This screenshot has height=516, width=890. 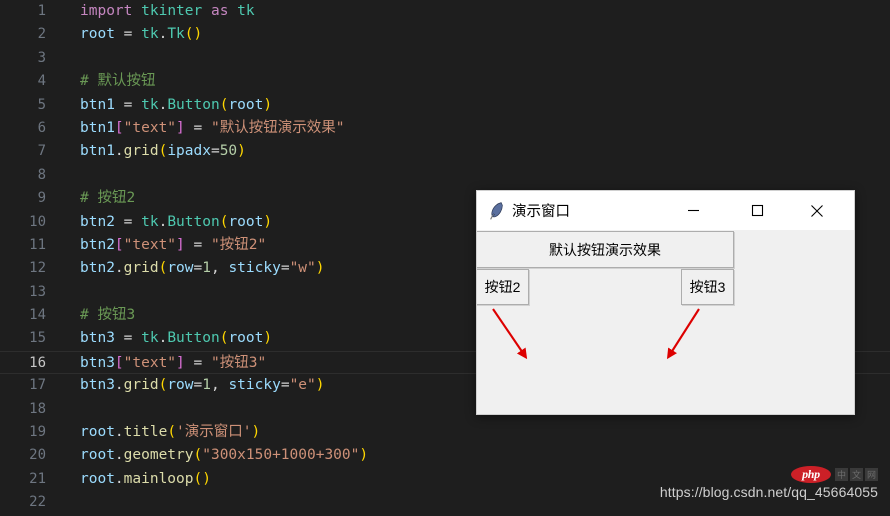 I want to click on feather-icon, so click(x=496, y=211).